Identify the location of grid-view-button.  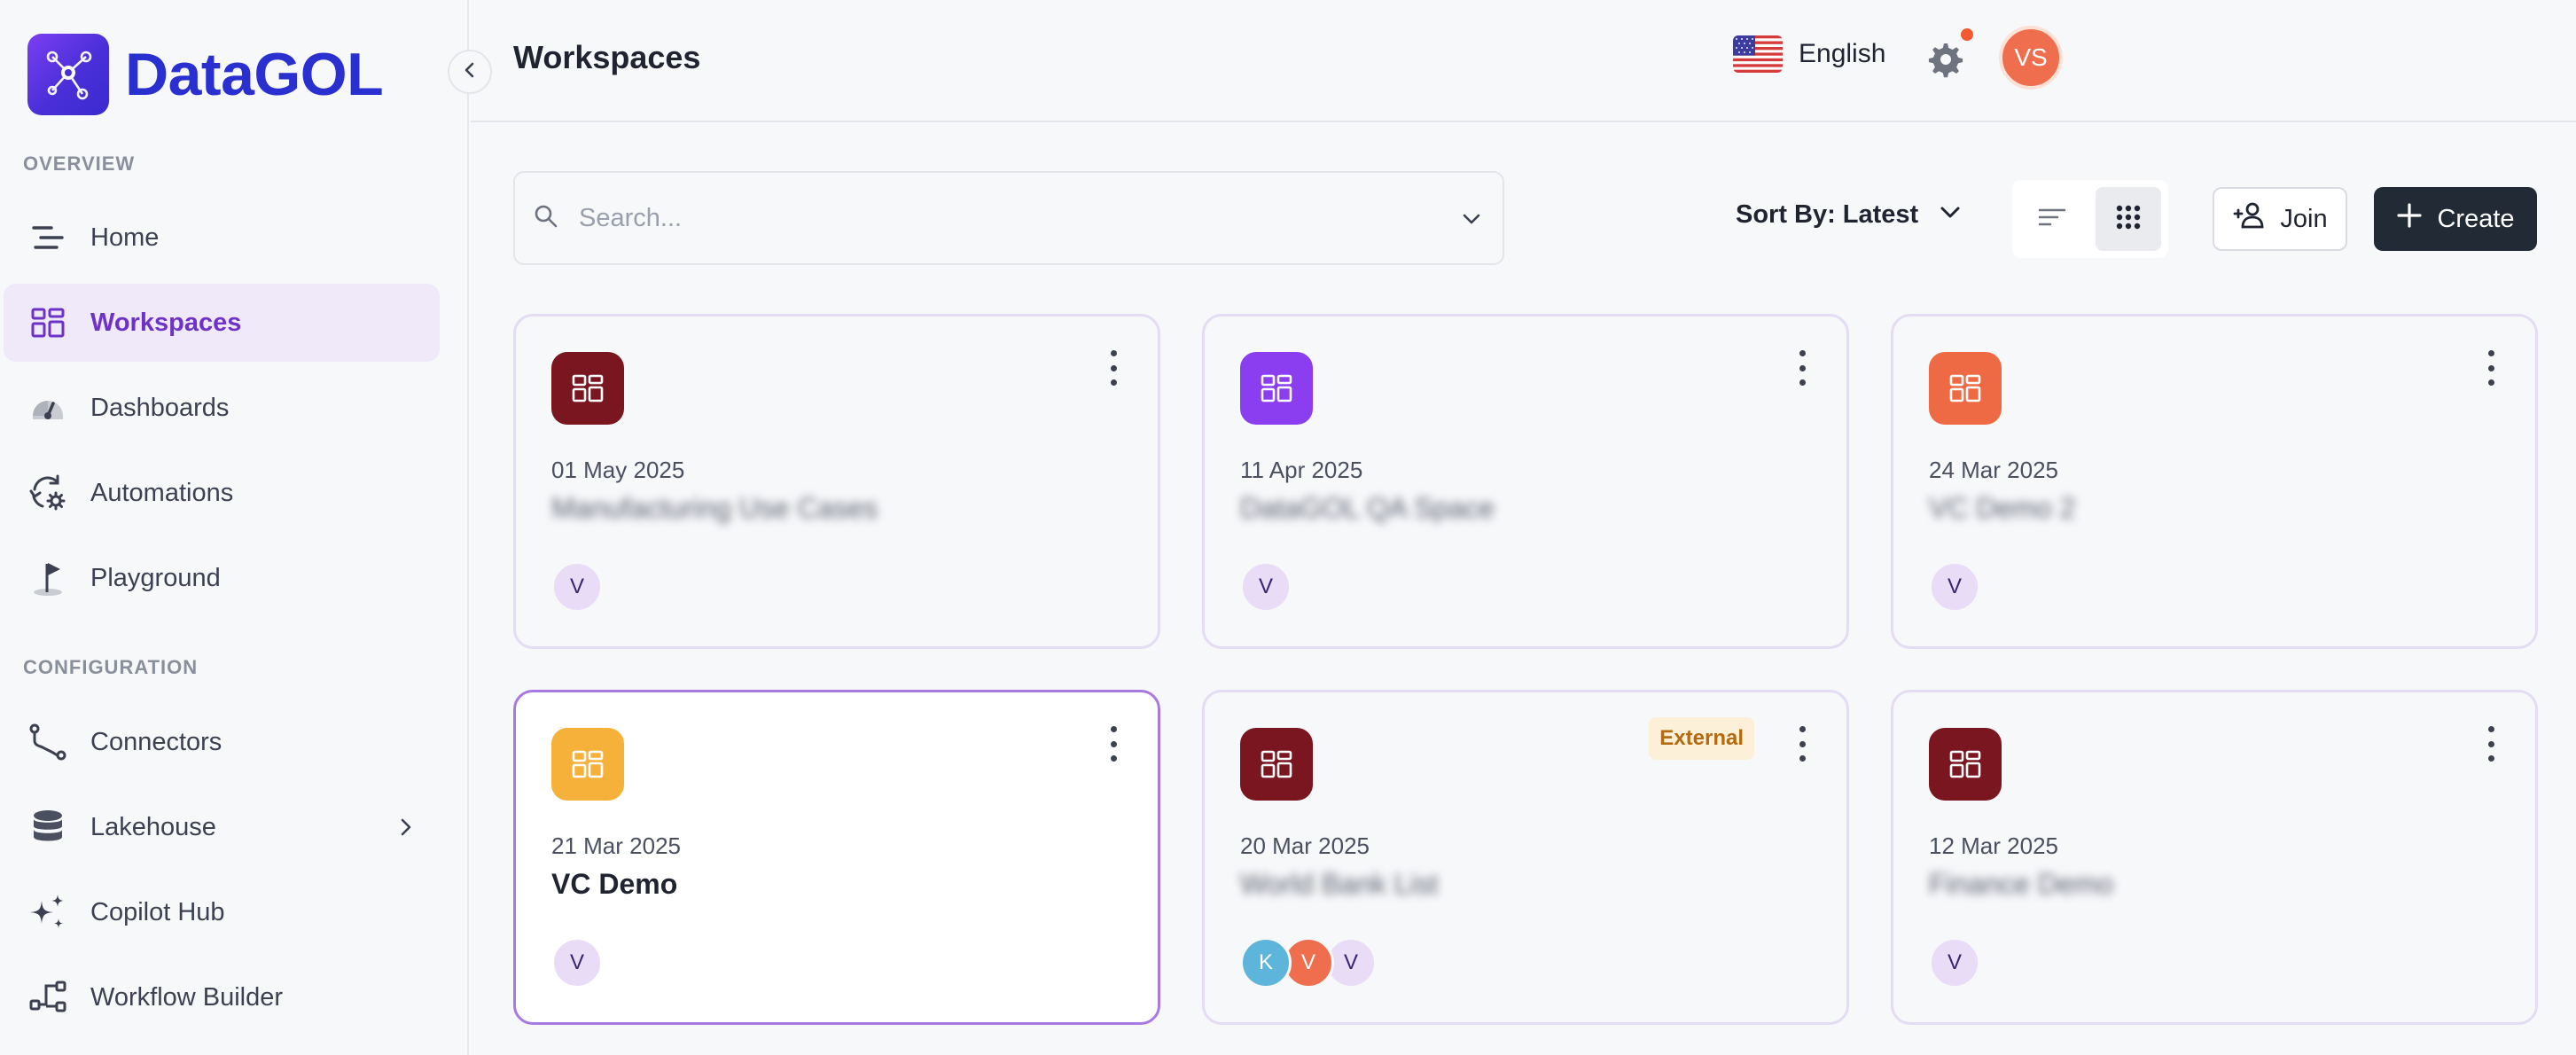
(2128, 219).